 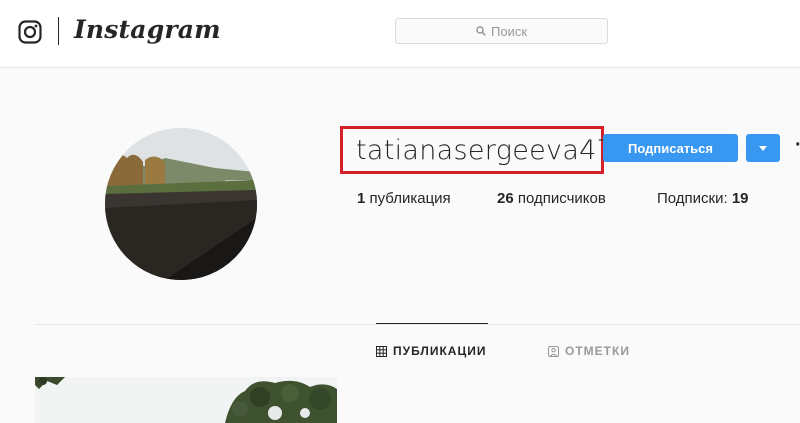 What do you see at coordinates (30, 32) in the screenshot?
I see `instagram-camera-icon` at bounding box center [30, 32].